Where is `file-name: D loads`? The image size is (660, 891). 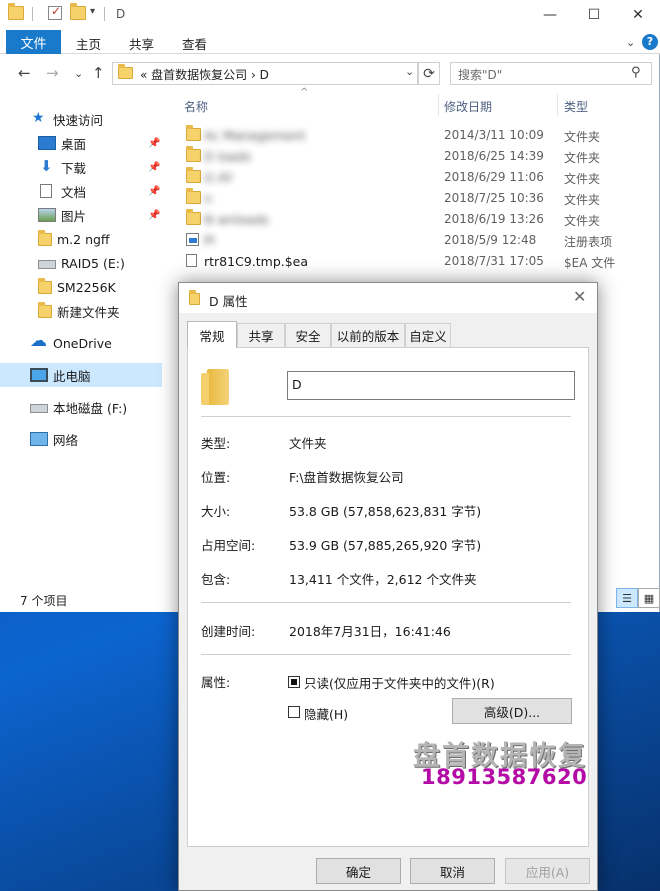
file-name: D loads is located at coordinates (227, 156).